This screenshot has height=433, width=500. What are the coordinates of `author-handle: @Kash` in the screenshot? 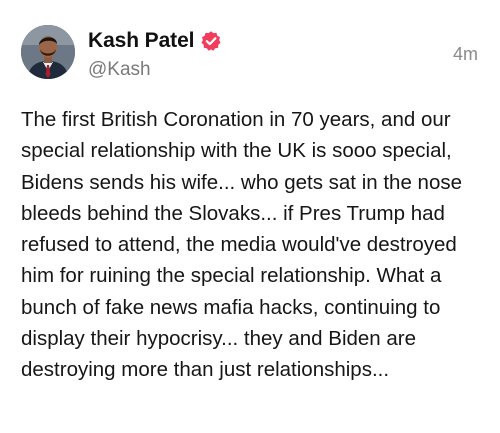 It's located at (155, 70).